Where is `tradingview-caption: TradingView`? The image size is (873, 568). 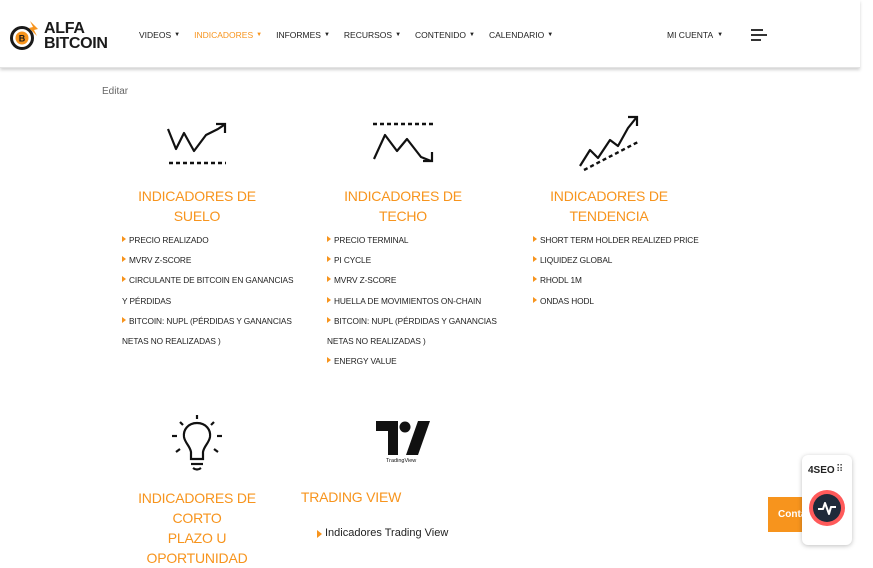
tradingview-caption: TradingView is located at coordinates (401, 461).